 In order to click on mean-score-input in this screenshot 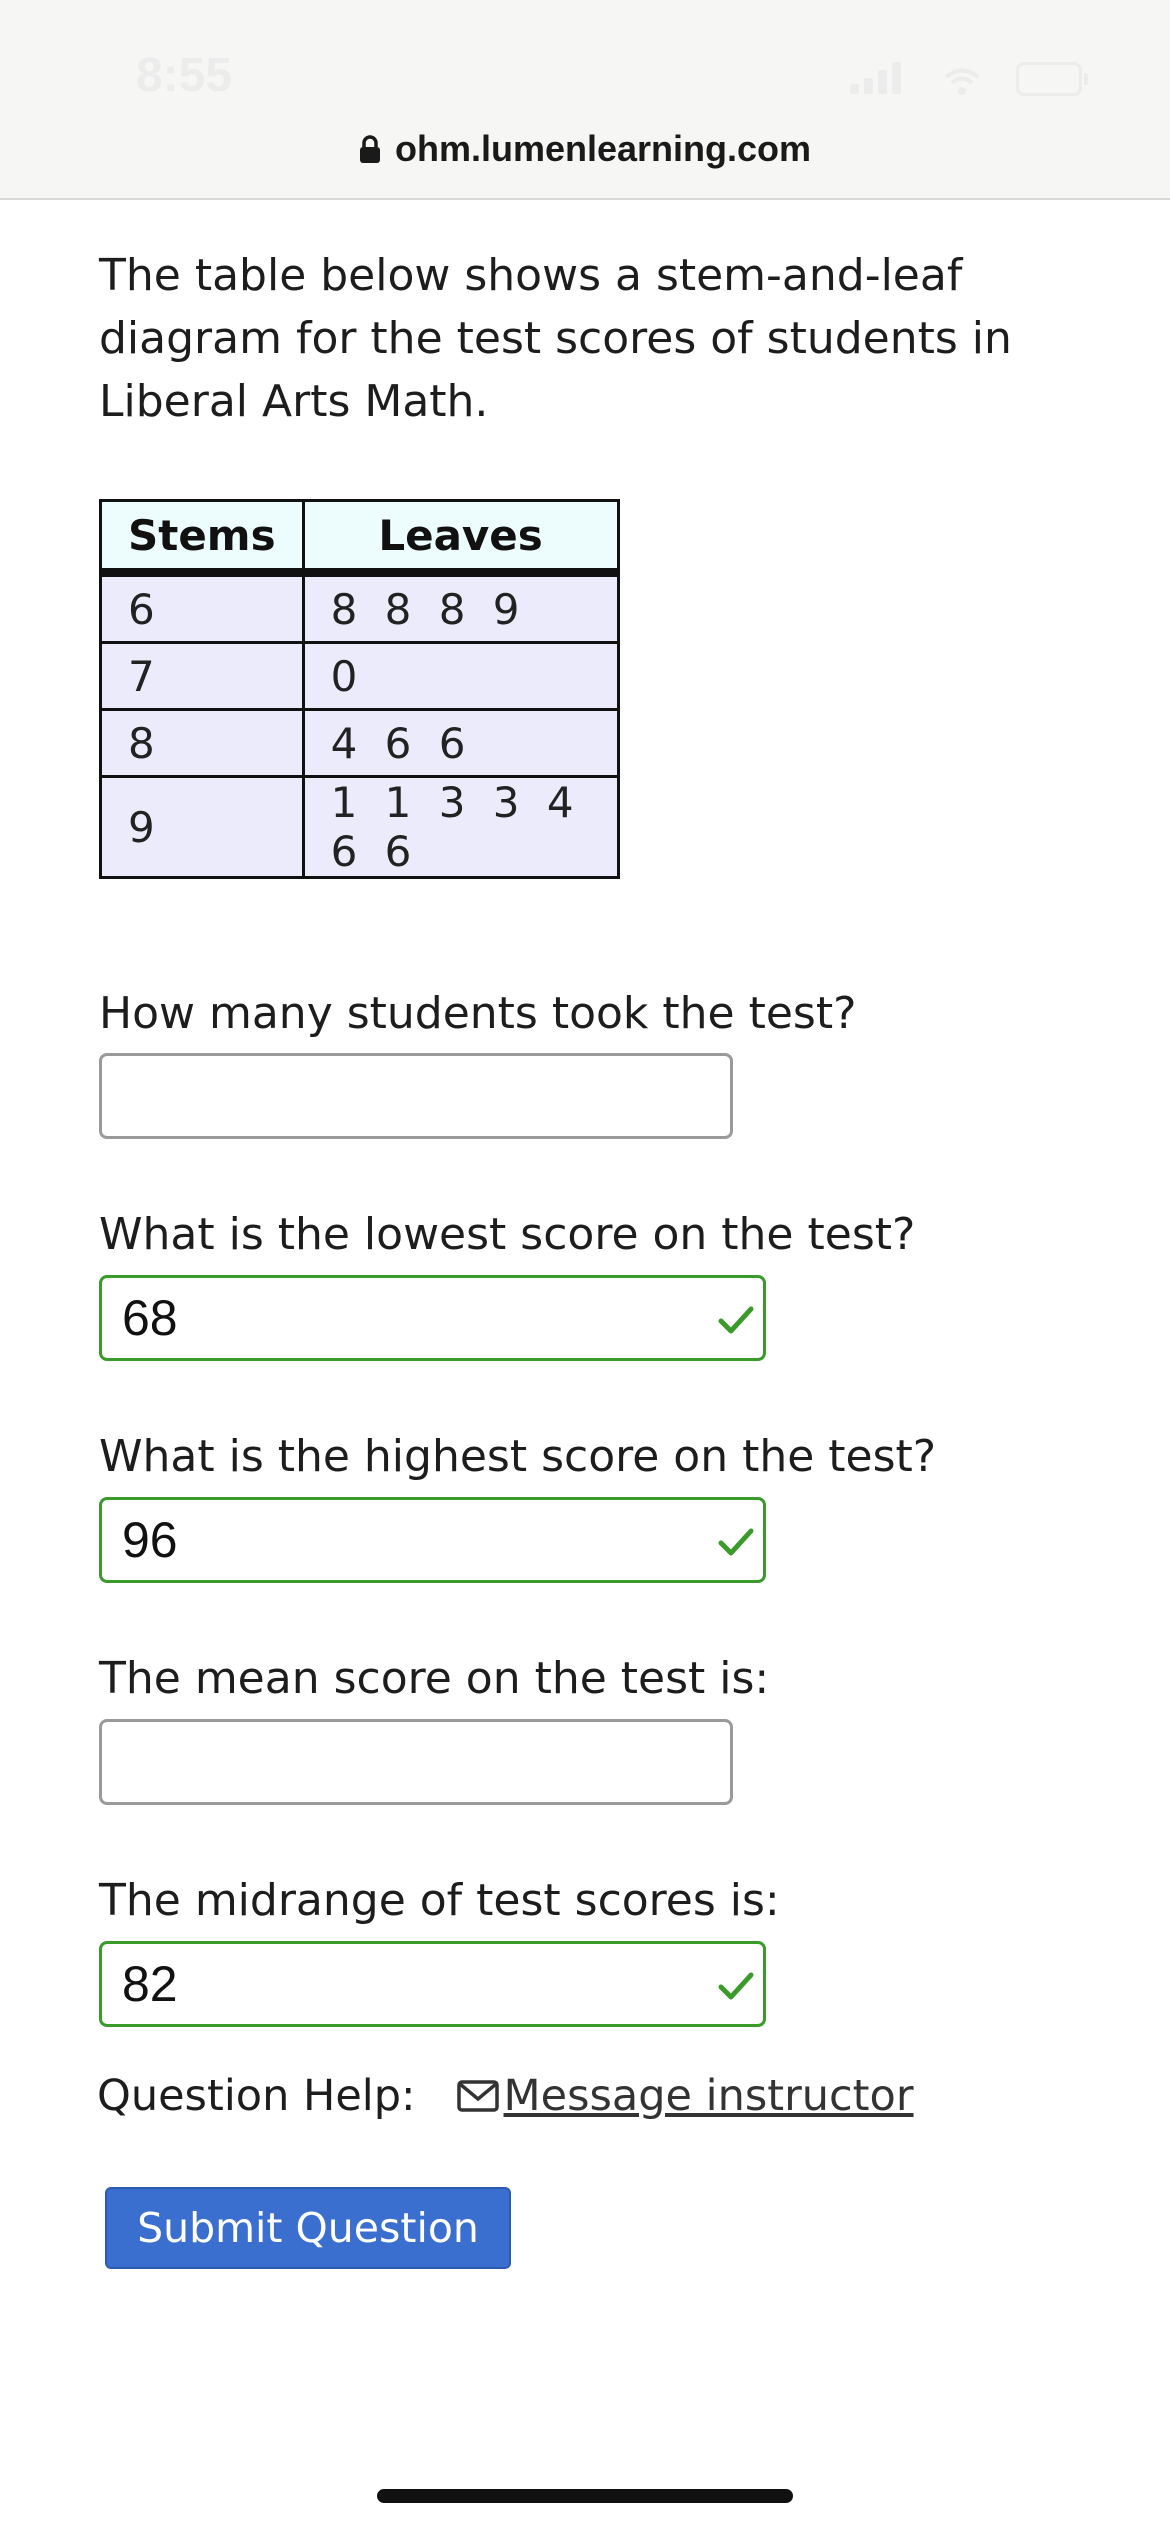, I will do `click(363, 1762)`.